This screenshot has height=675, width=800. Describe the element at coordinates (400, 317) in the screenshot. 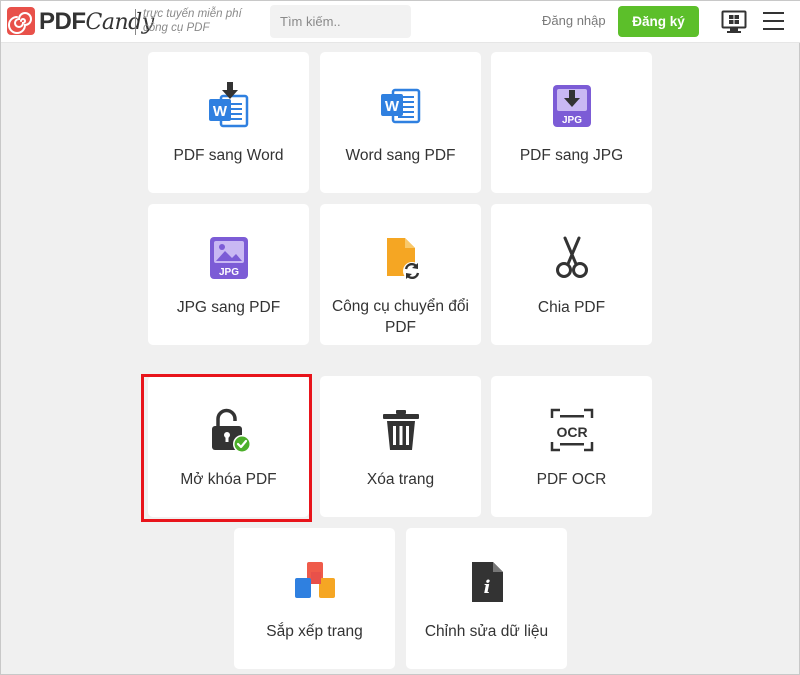

I see `tool-label: Công cụ chuyển đổi PDF` at that location.